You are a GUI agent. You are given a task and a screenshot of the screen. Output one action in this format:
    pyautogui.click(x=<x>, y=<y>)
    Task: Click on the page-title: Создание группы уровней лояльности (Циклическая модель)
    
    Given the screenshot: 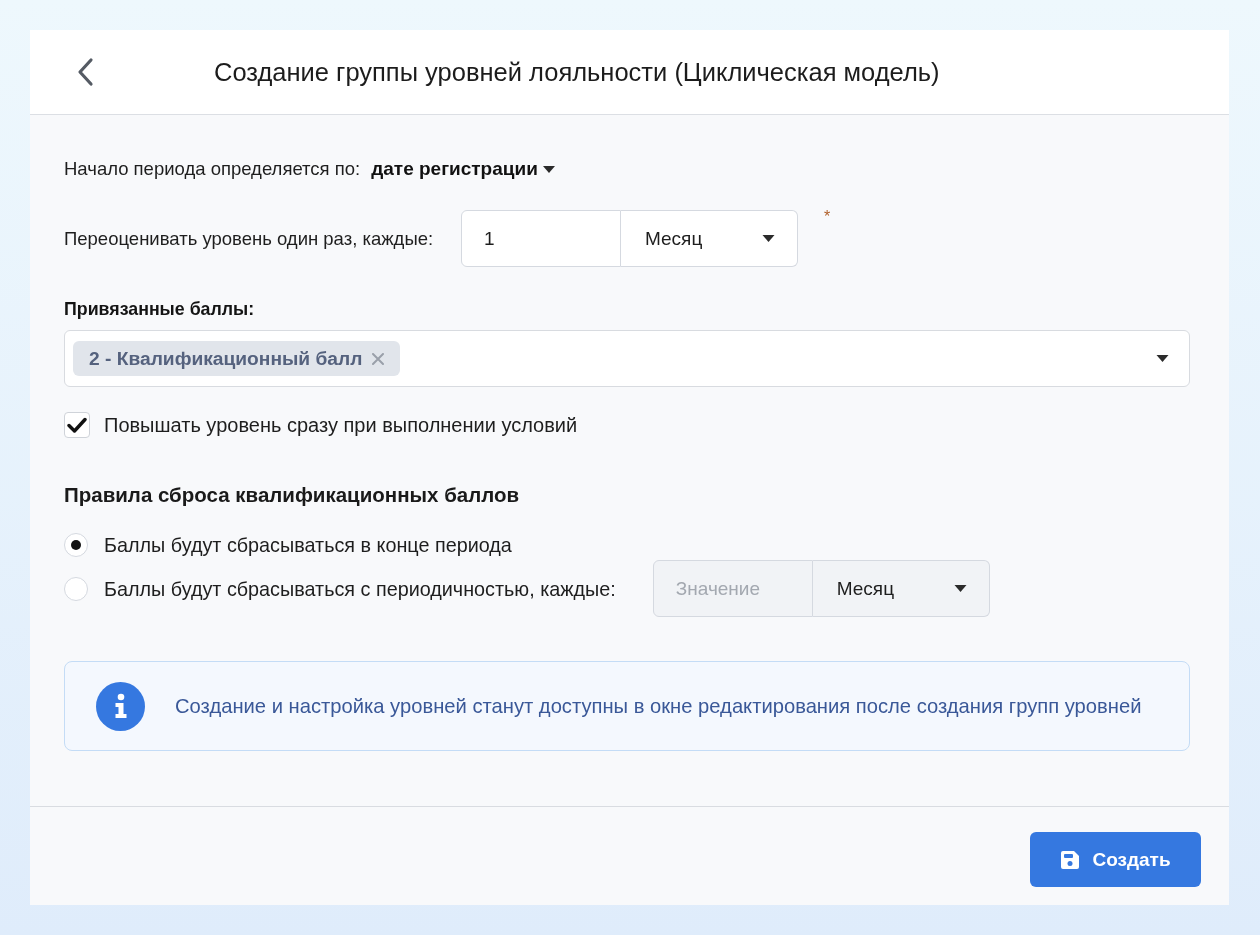 What is the action you would take?
    pyautogui.click(x=577, y=72)
    